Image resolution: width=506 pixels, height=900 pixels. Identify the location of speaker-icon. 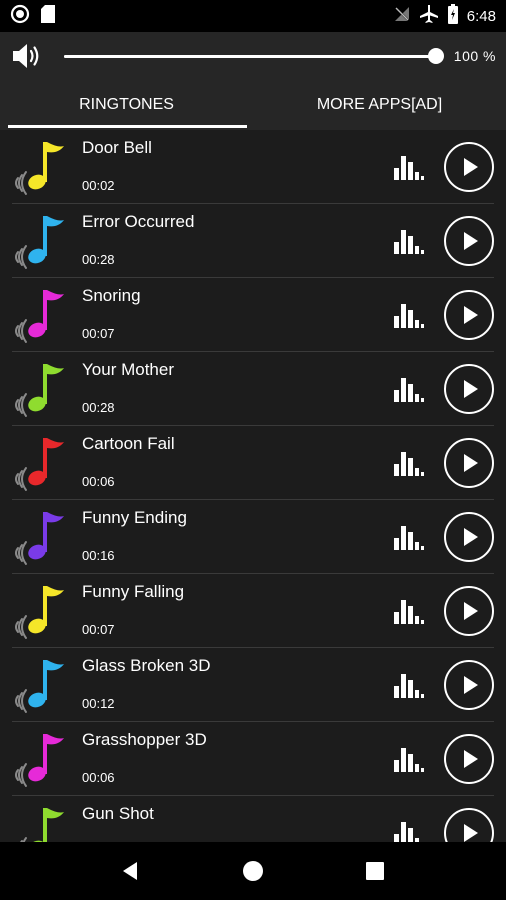
(27, 56).